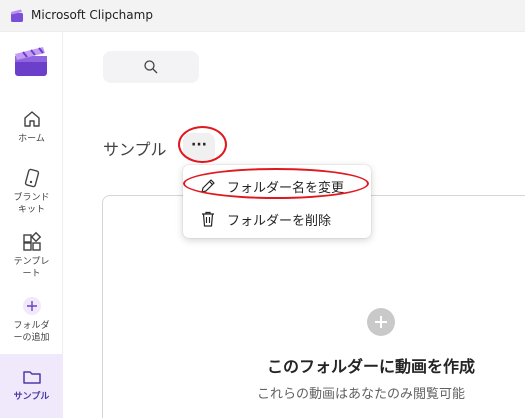 This screenshot has height=418, width=525. I want to click on sidebar-item-label: テンプレ ート, so click(31, 268).